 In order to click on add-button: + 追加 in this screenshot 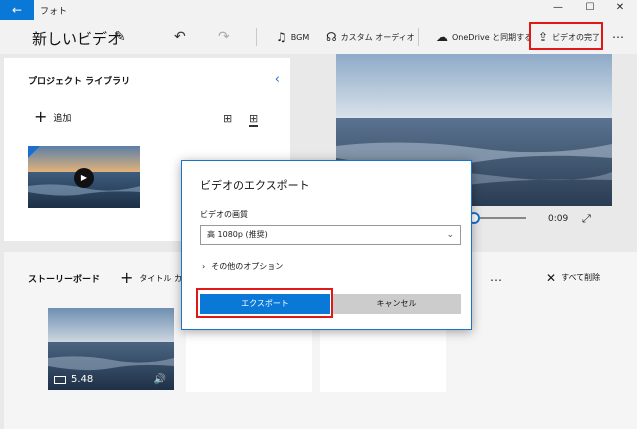, I will do `click(53, 116)`.